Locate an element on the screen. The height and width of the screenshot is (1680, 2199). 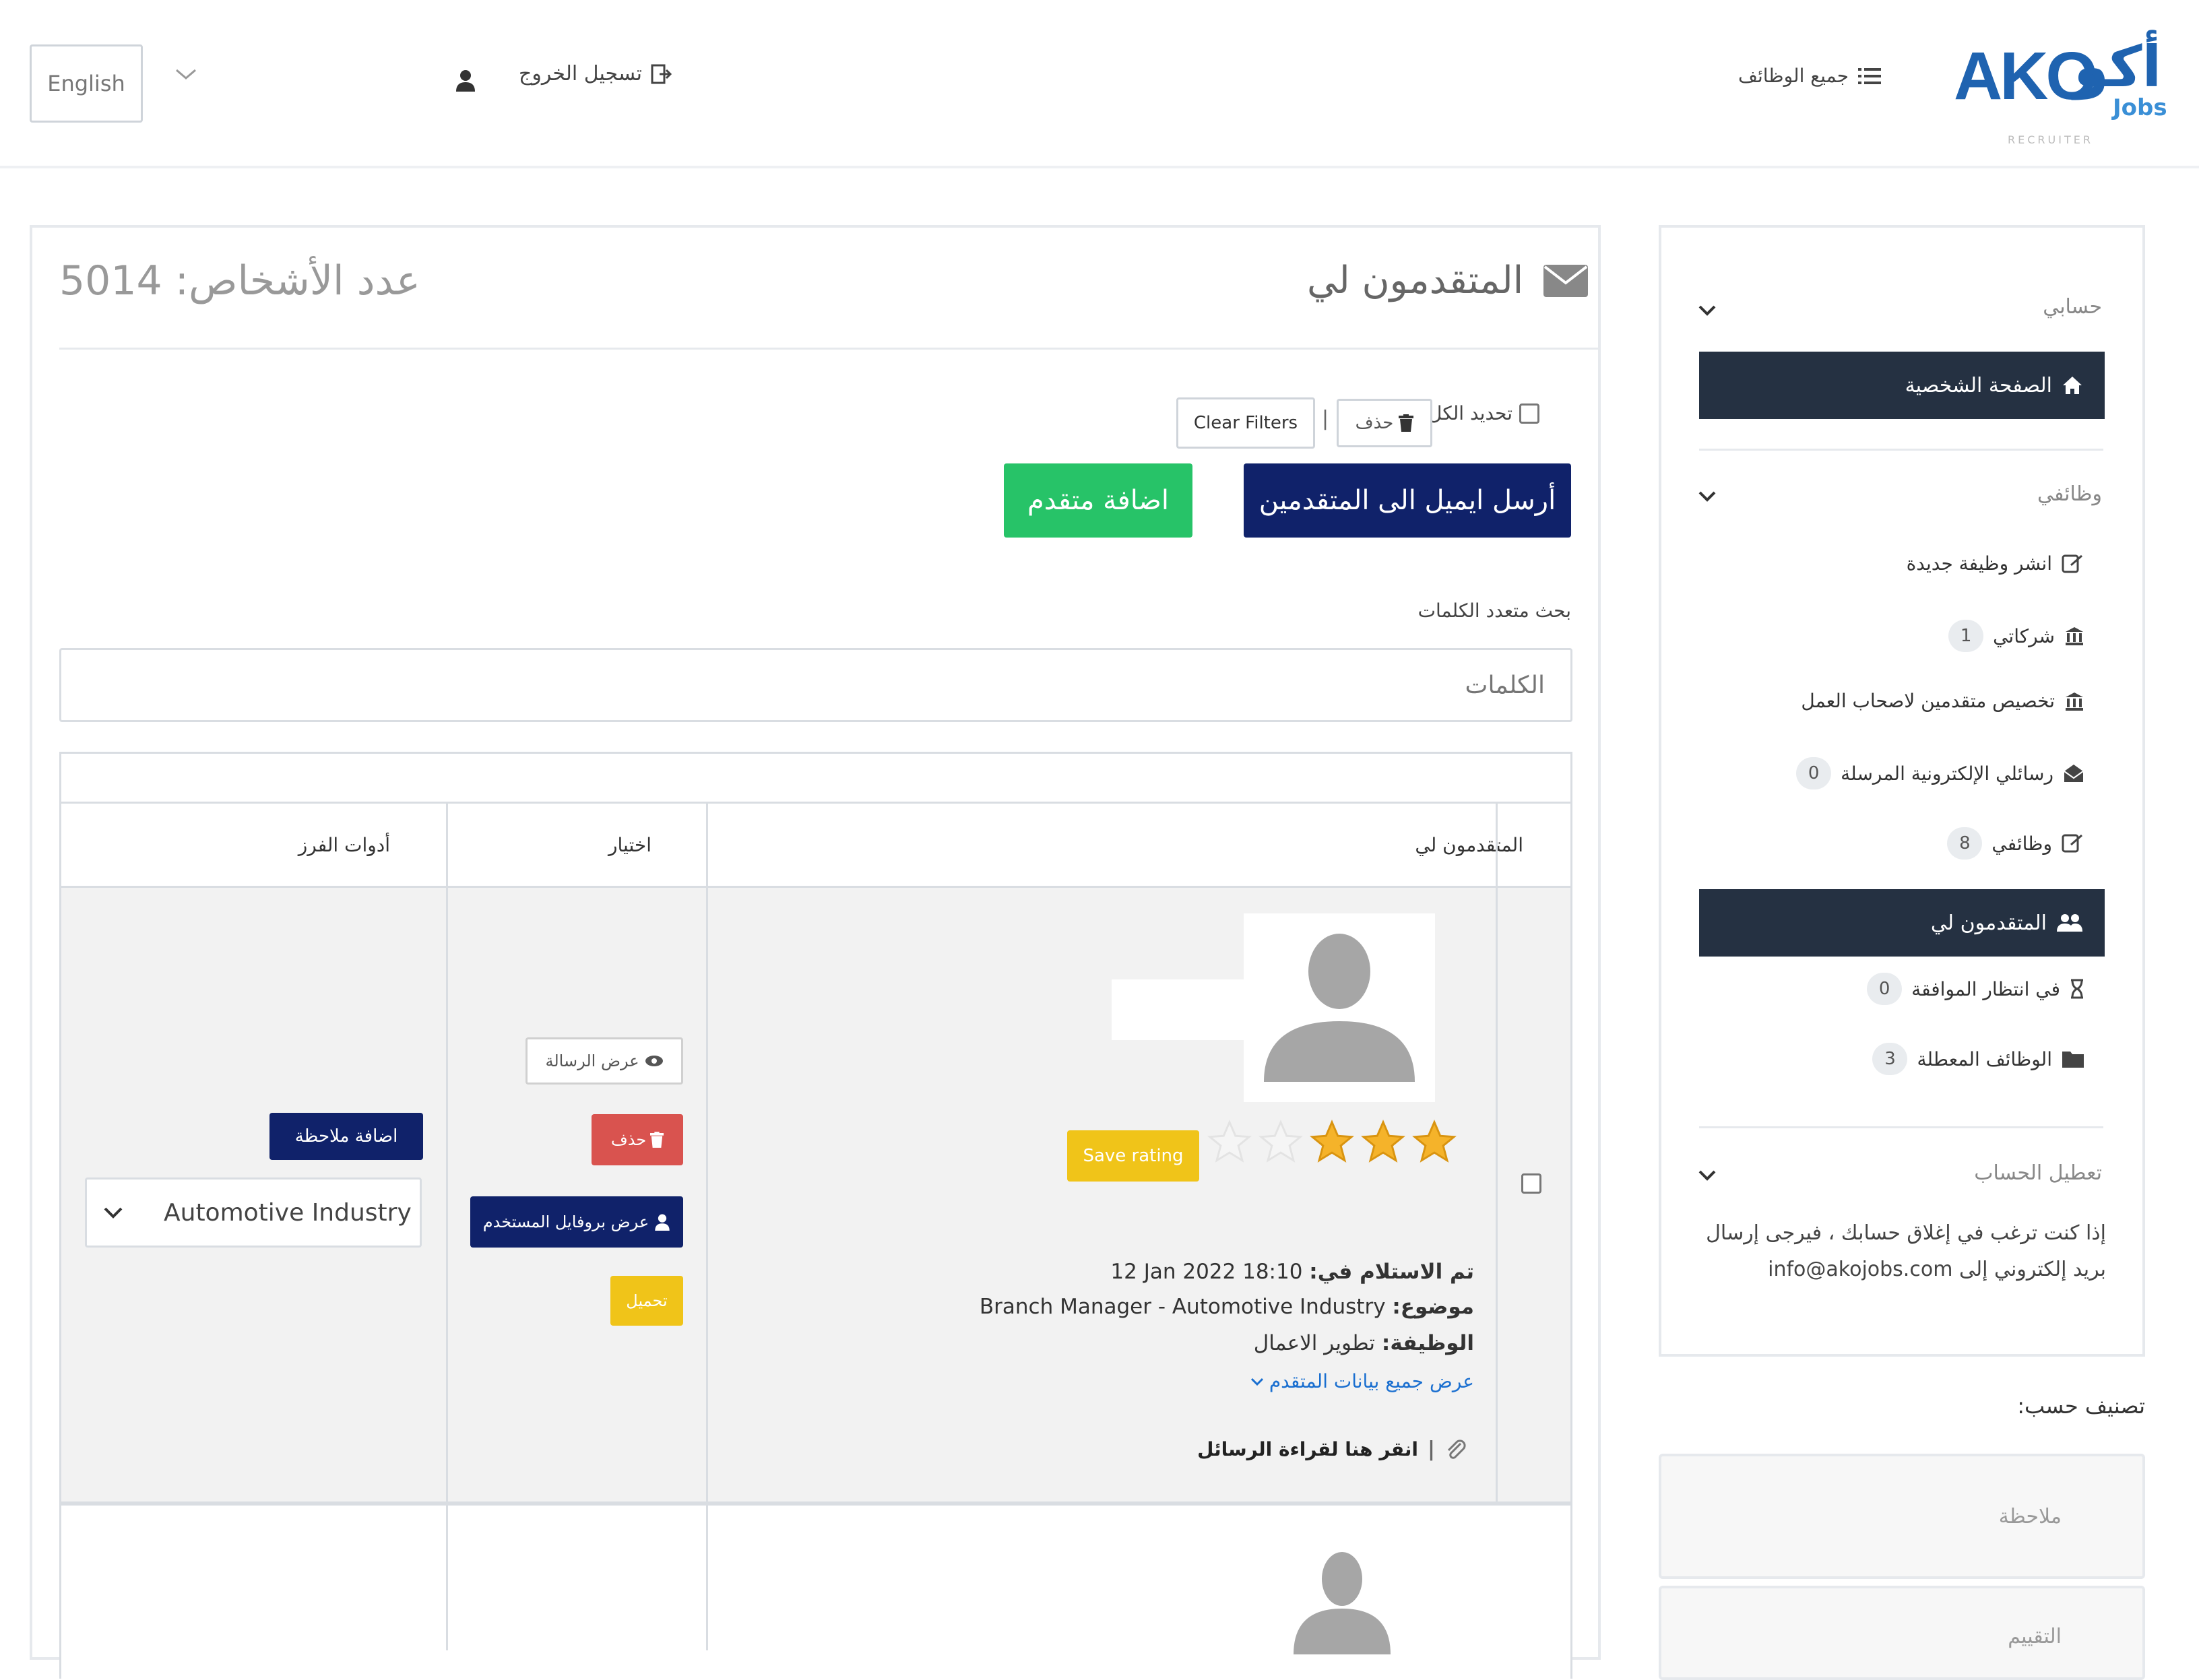
logo-arabic: أكو is located at coordinates (2118, 67).